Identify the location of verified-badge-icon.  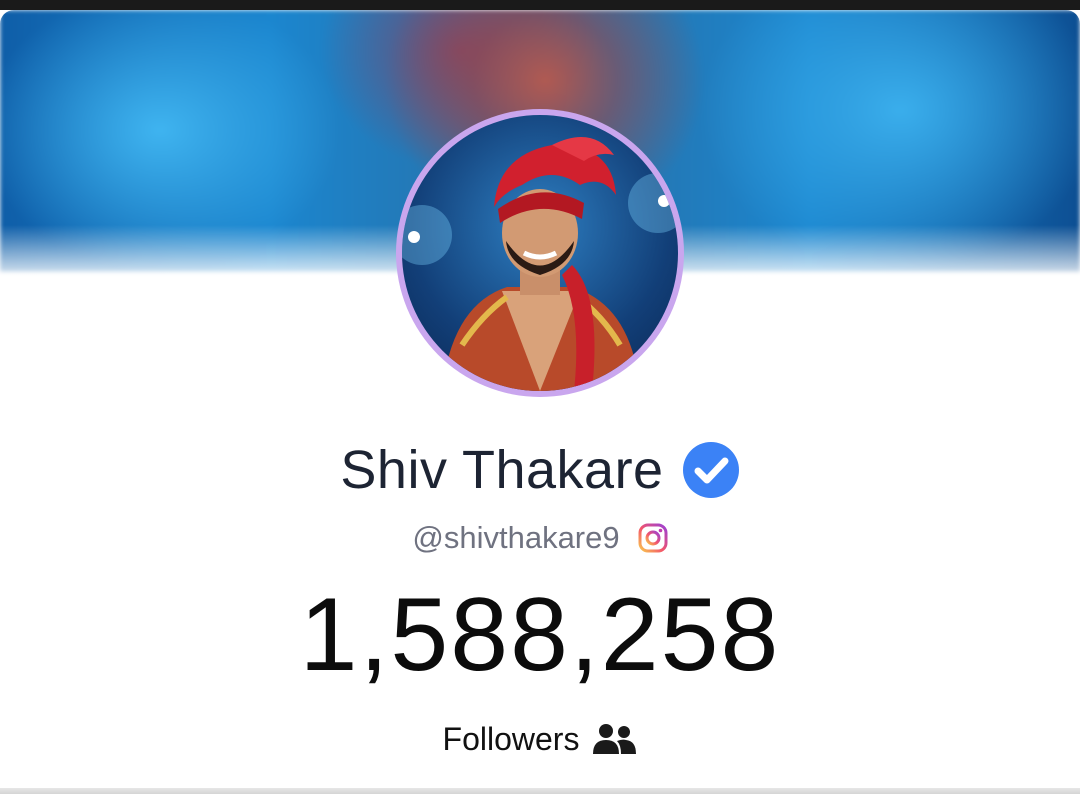
(710, 470).